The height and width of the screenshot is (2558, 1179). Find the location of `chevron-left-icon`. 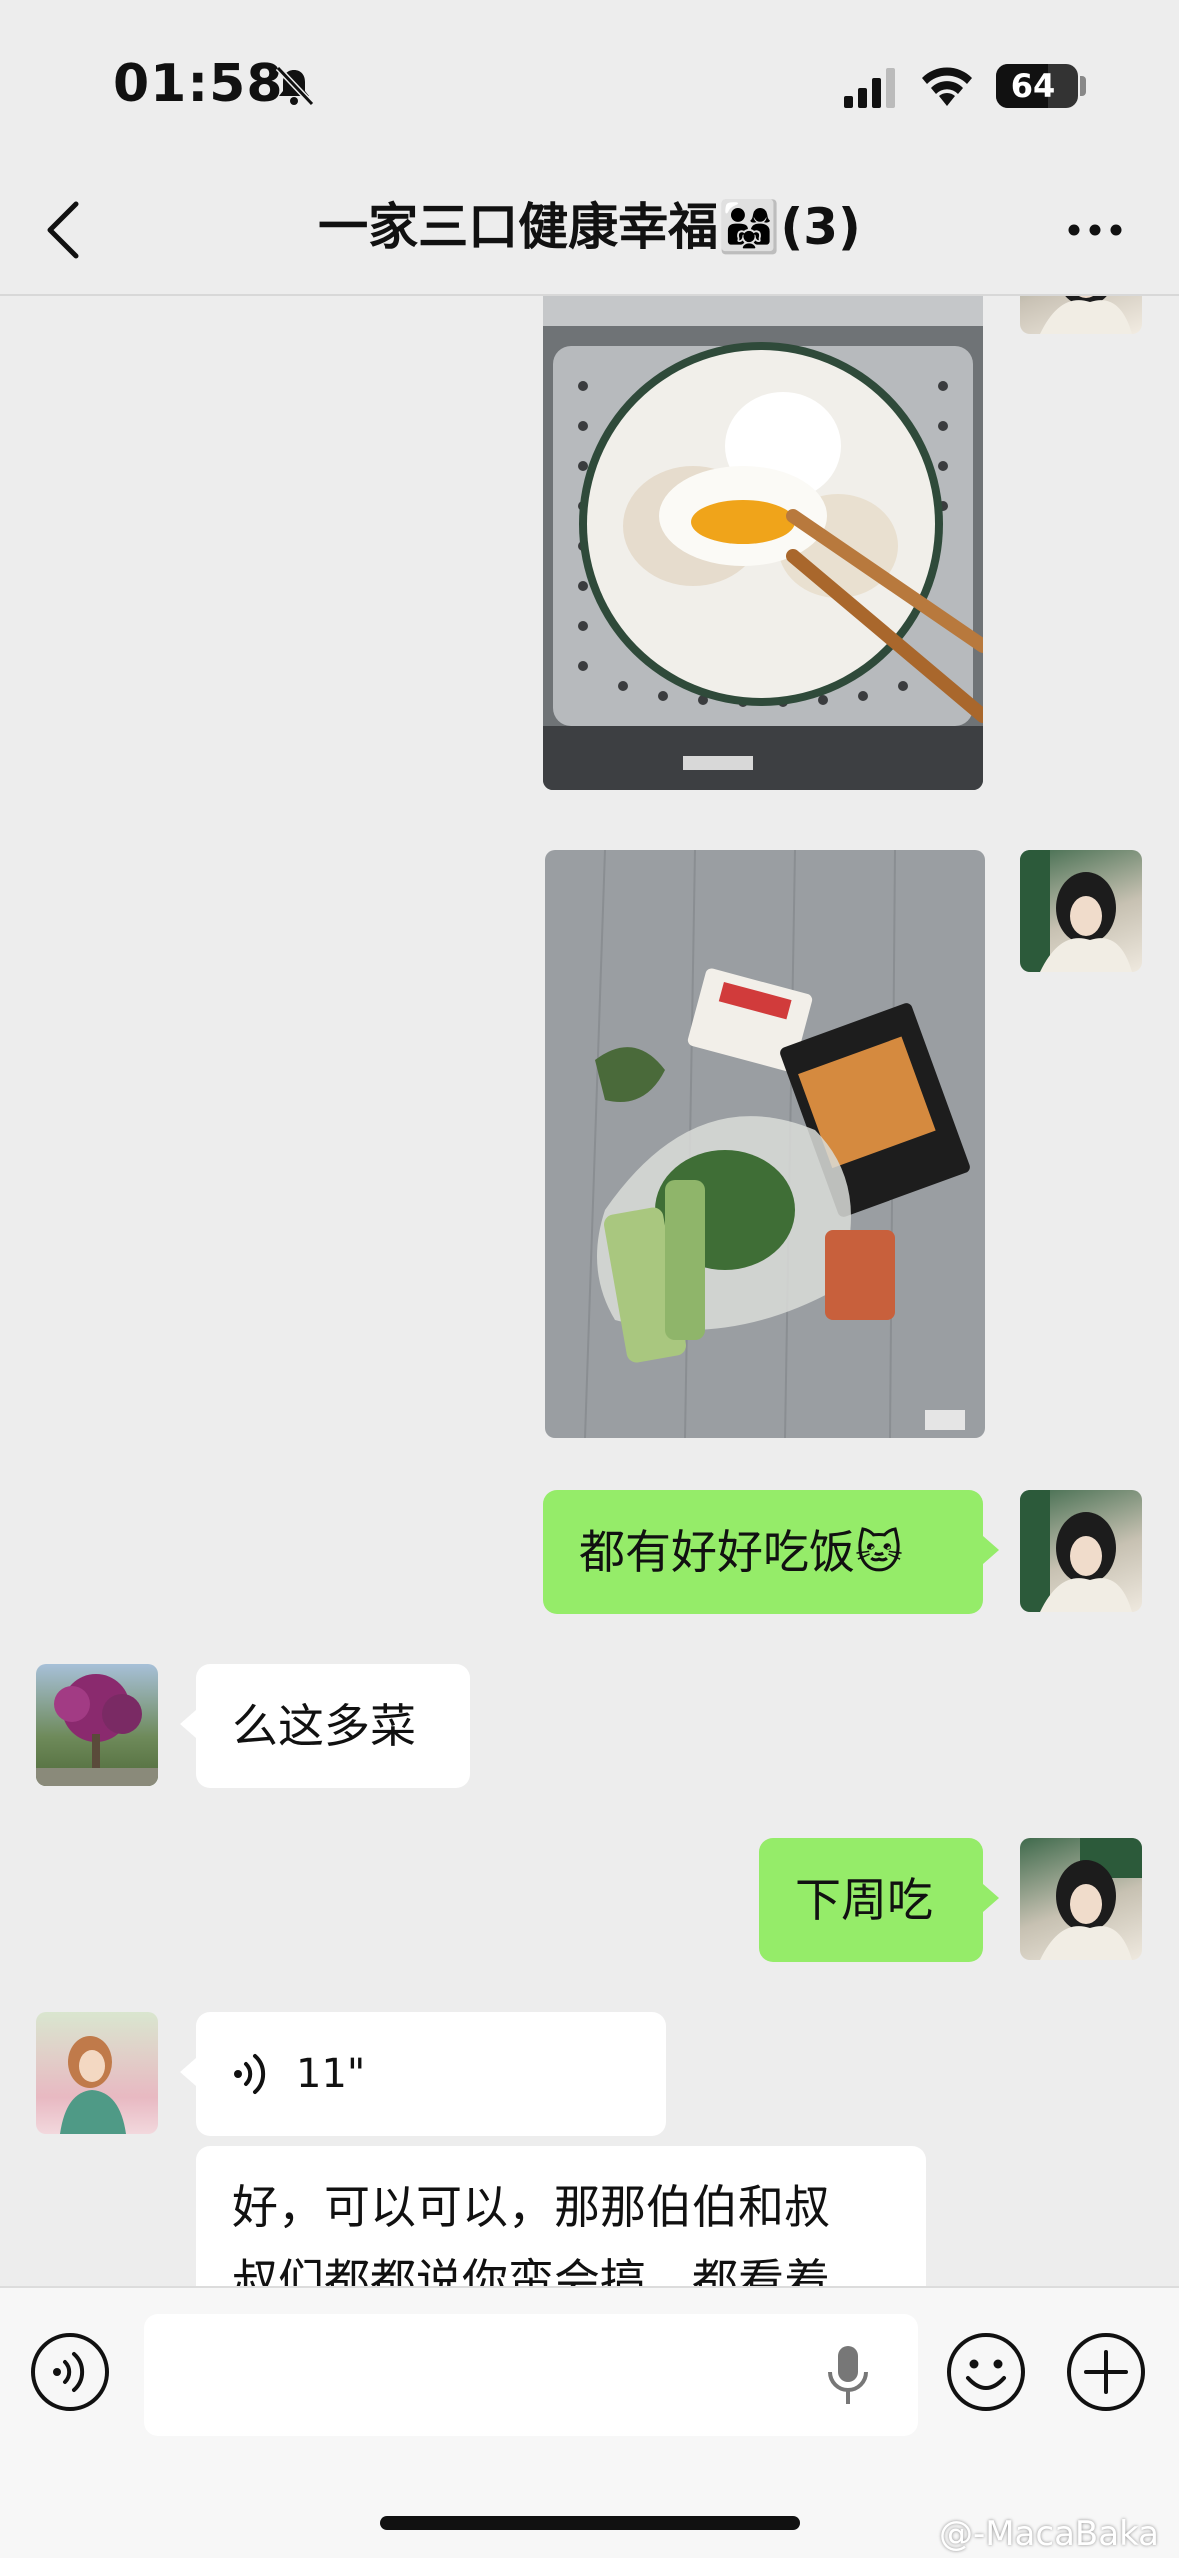

chevron-left-icon is located at coordinates (64, 230).